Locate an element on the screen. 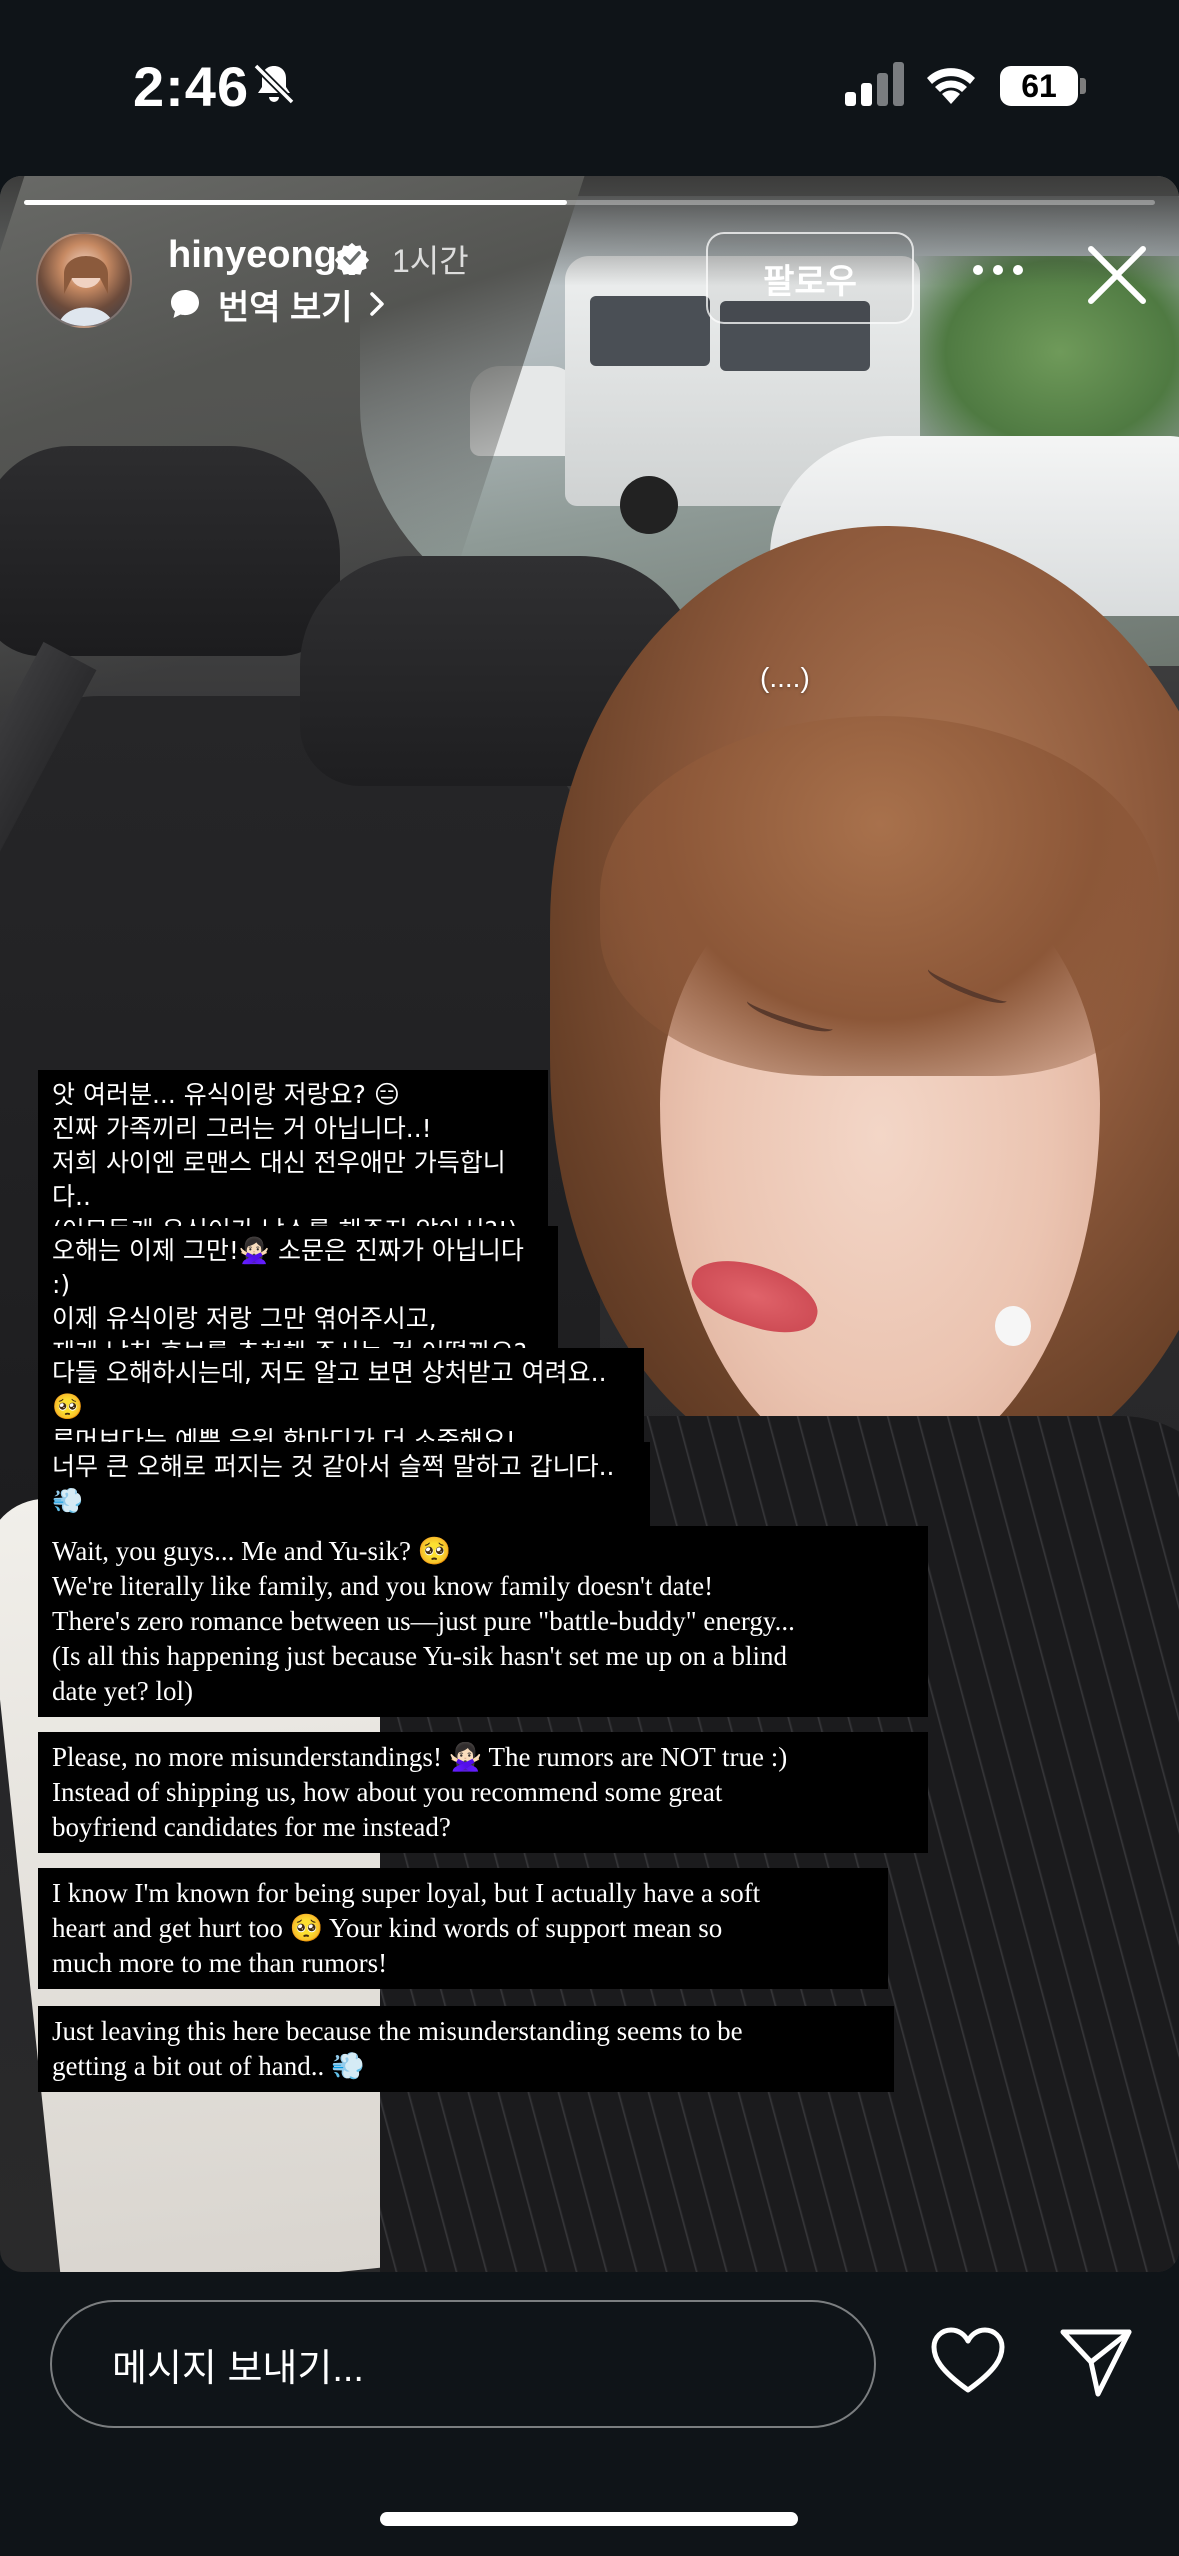 This screenshot has height=2556, width=1179. translate-button: 번역 보기 is located at coordinates (277, 304).